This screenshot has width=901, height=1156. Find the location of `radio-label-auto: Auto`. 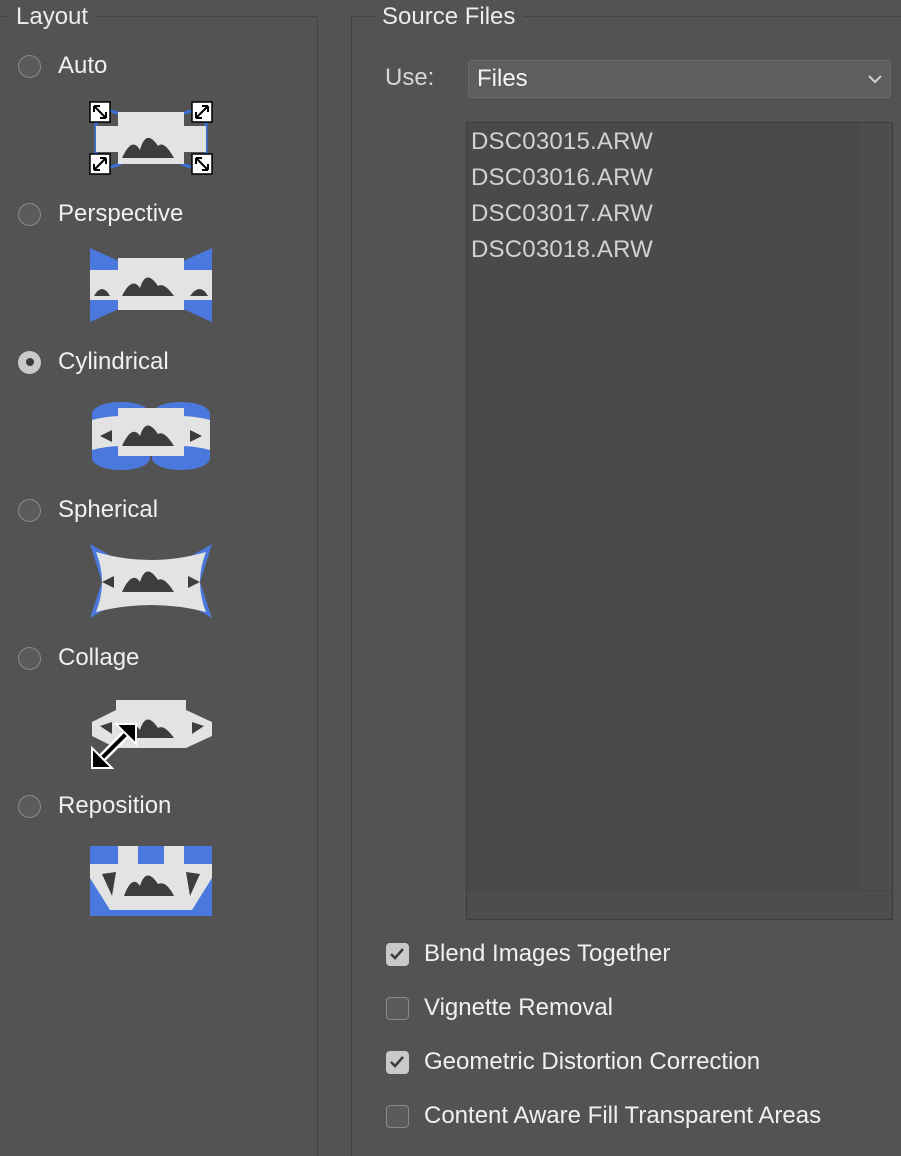

radio-label-auto: Auto is located at coordinates (83, 65).